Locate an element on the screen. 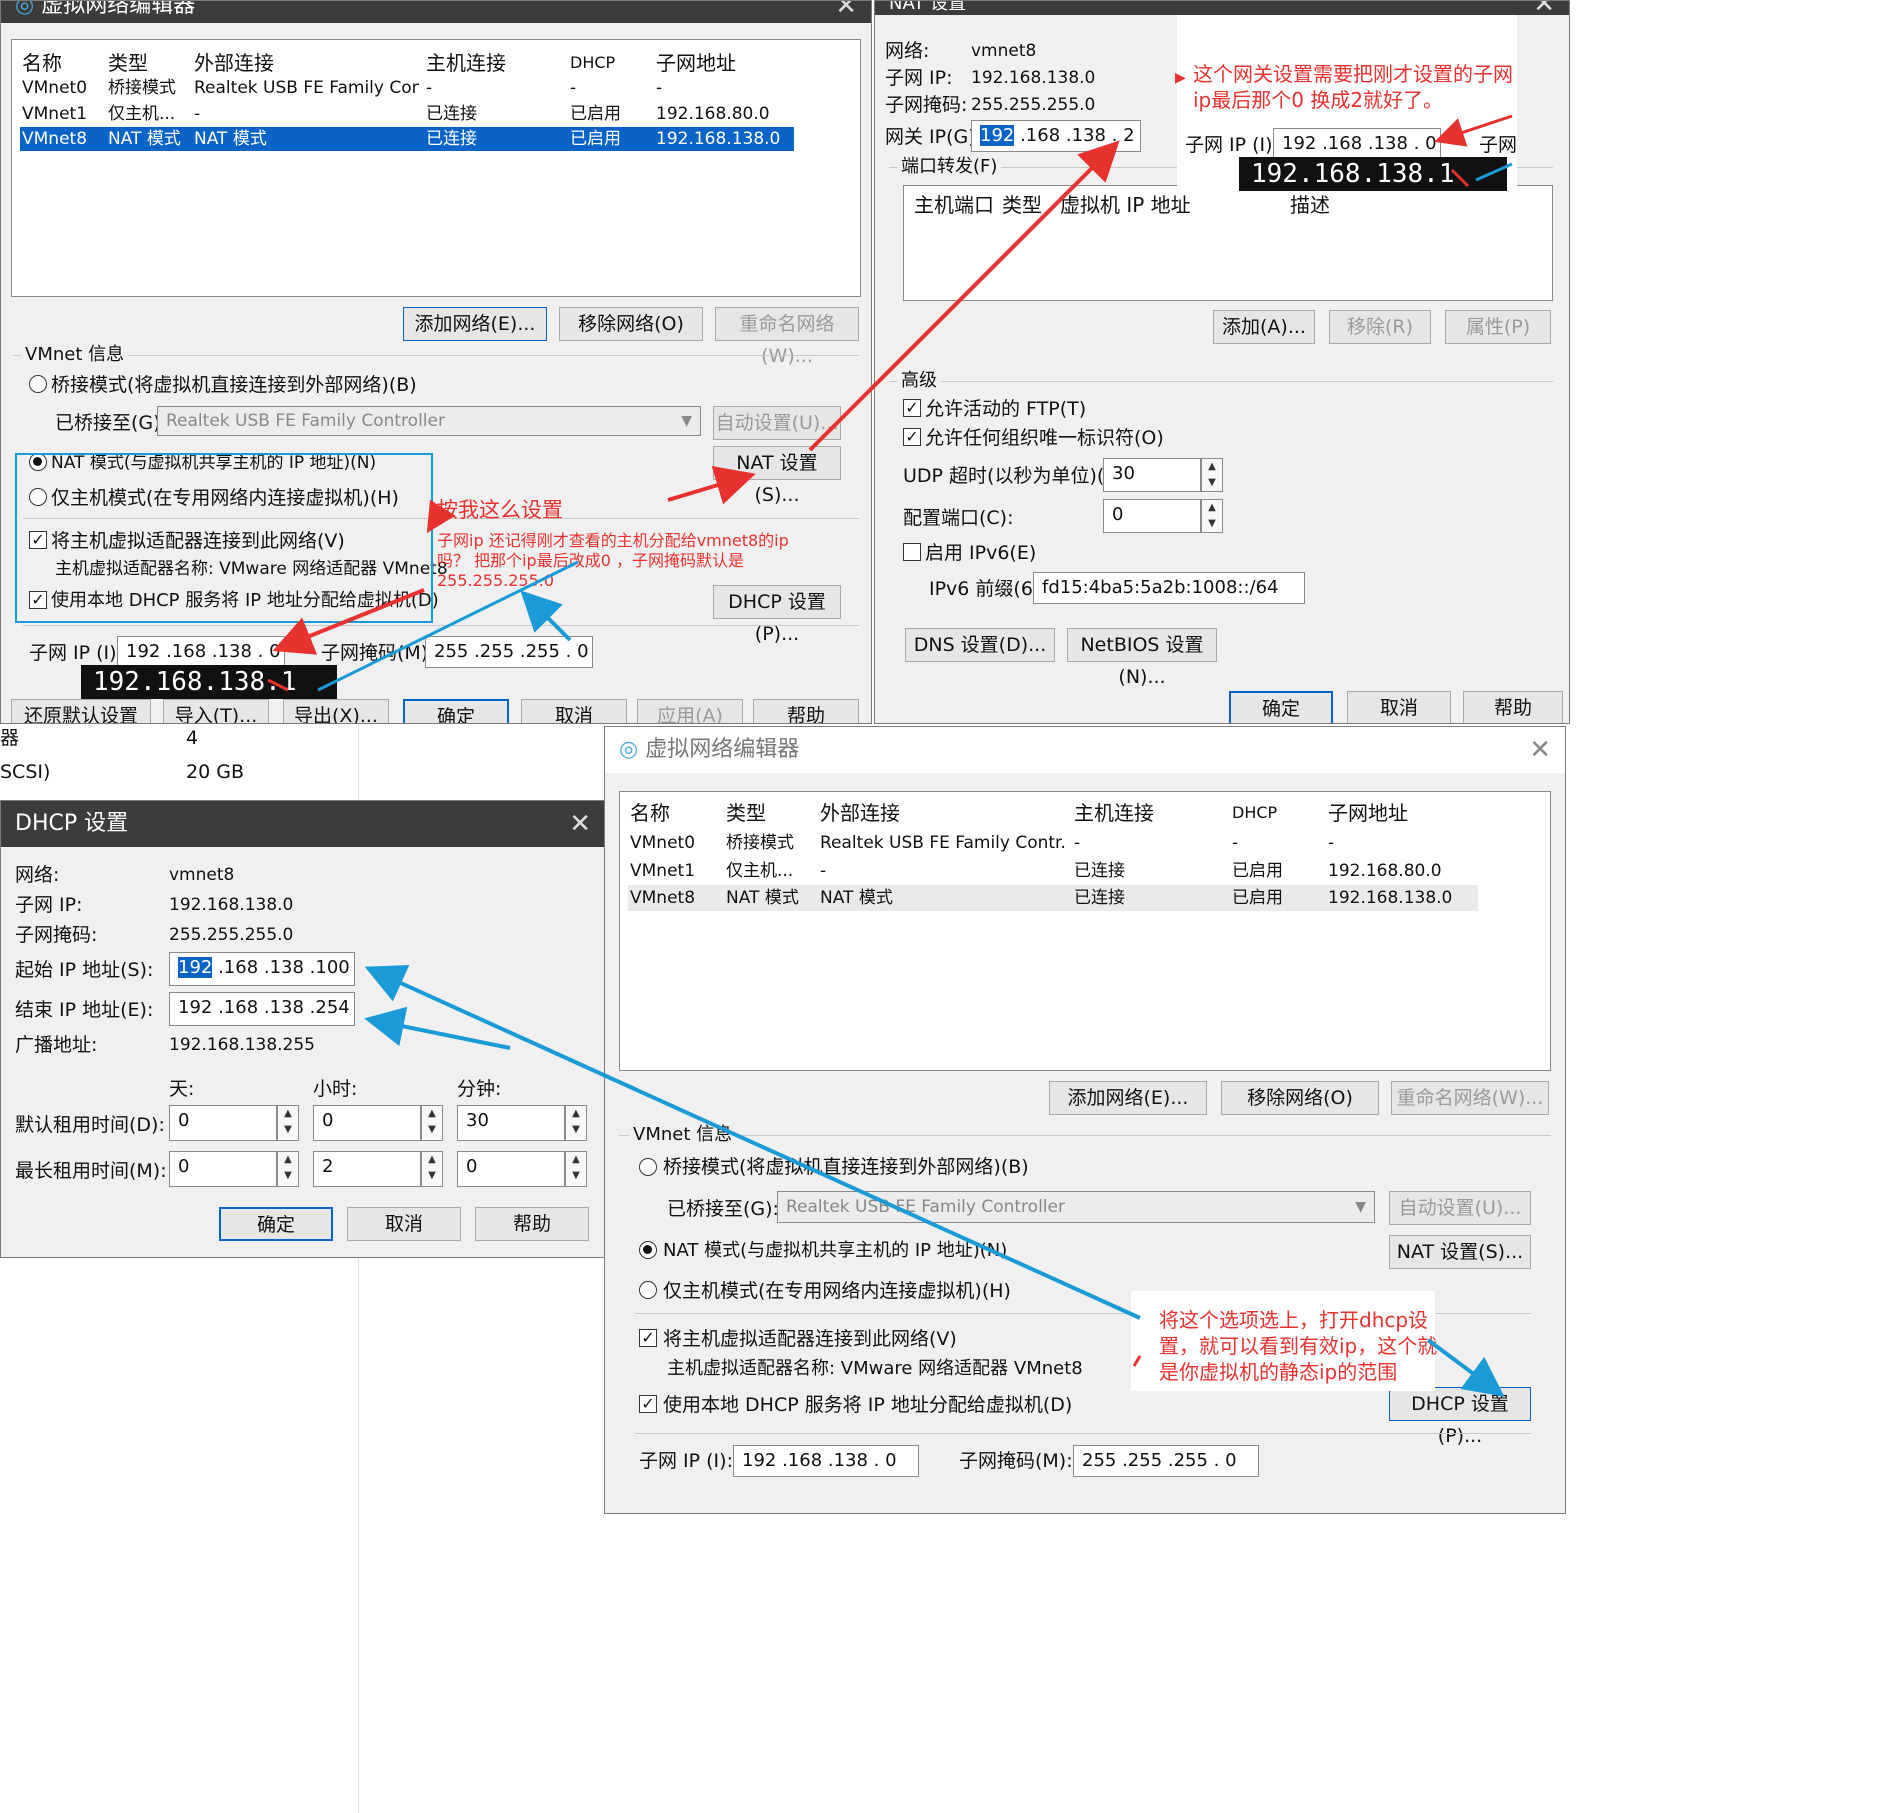 This screenshot has width=1879, height=1813. use-dhcp-label: 使用本地 DHCP 服务将 IP 地址分配给虚拟机(D) is located at coordinates (867, 1405).